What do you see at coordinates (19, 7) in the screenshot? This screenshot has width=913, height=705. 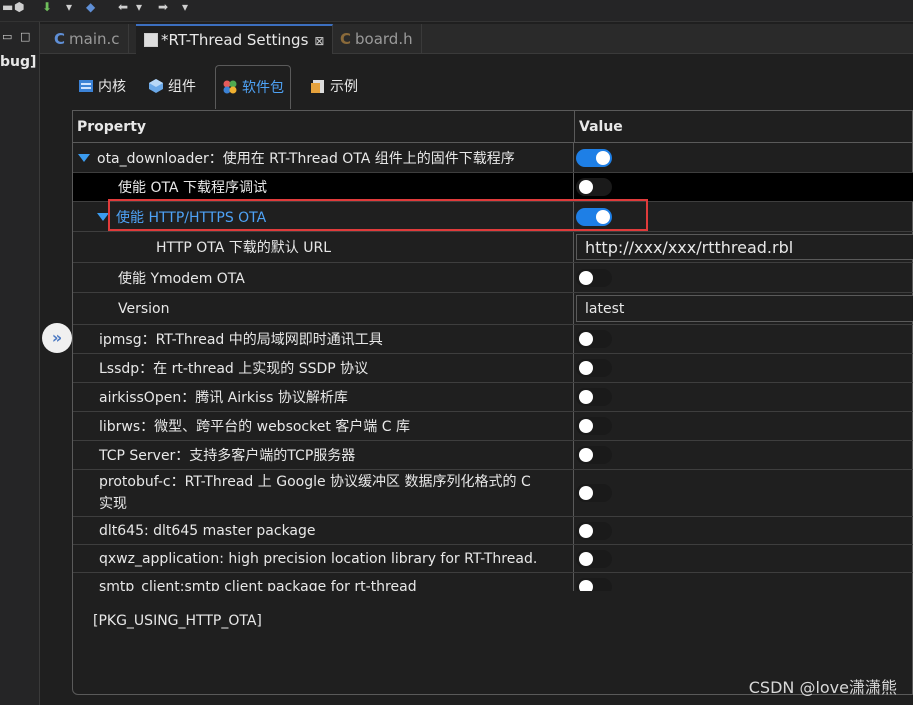 I see `chip-icon: ⬢` at bounding box center [19, 7].